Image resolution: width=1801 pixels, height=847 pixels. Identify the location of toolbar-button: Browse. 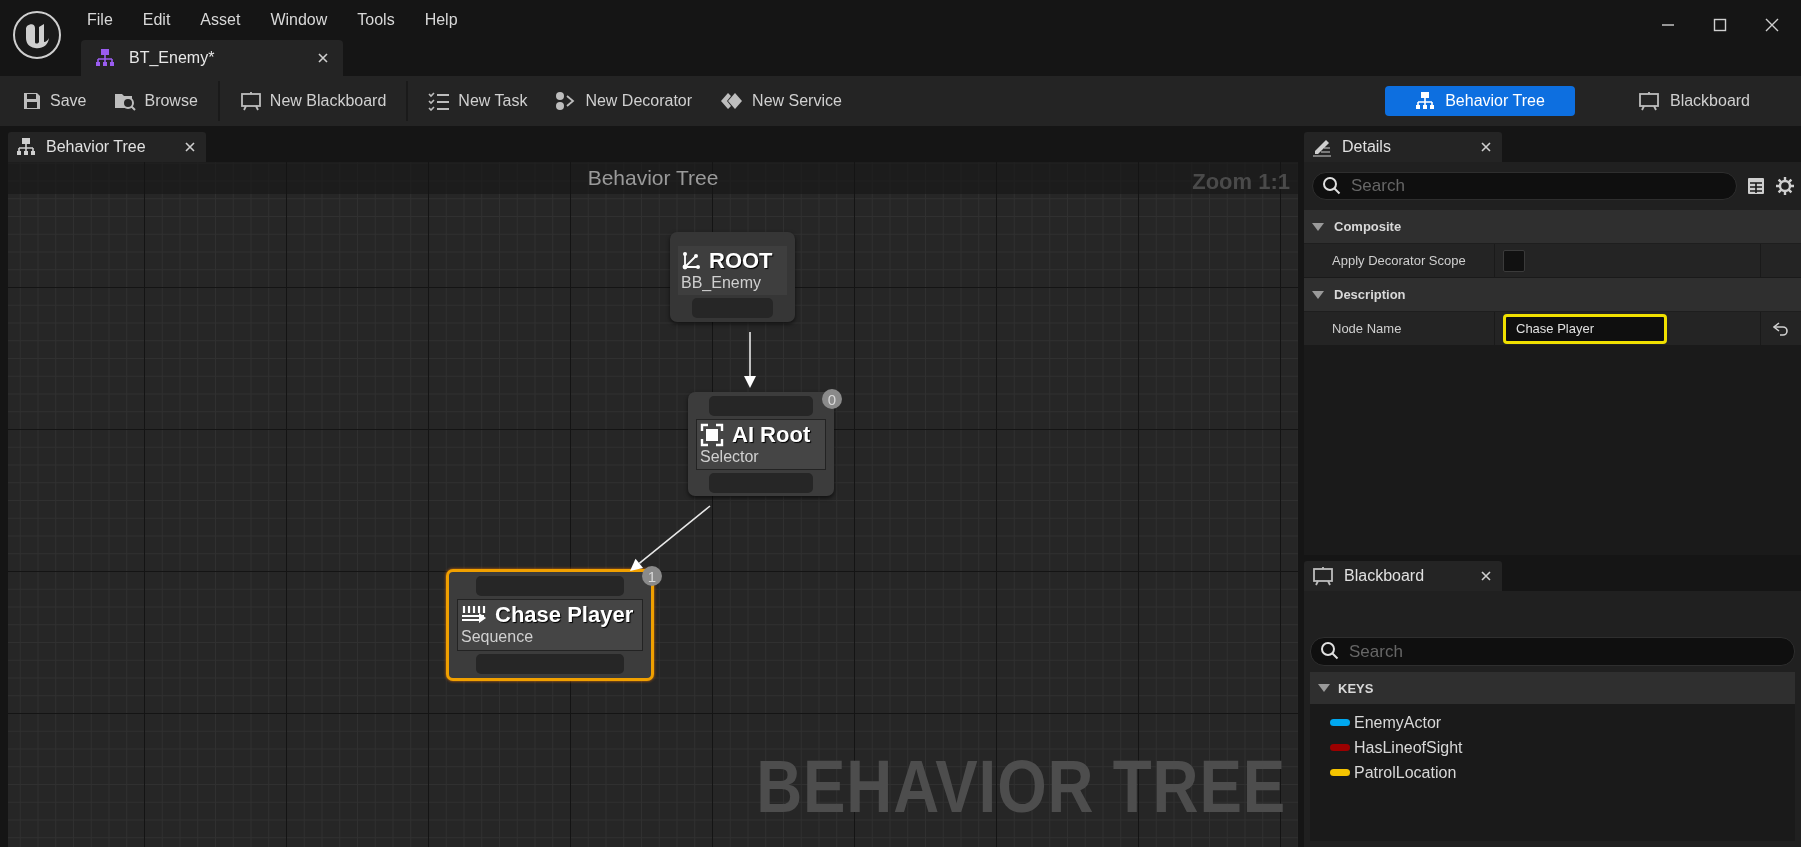
(156, 101).